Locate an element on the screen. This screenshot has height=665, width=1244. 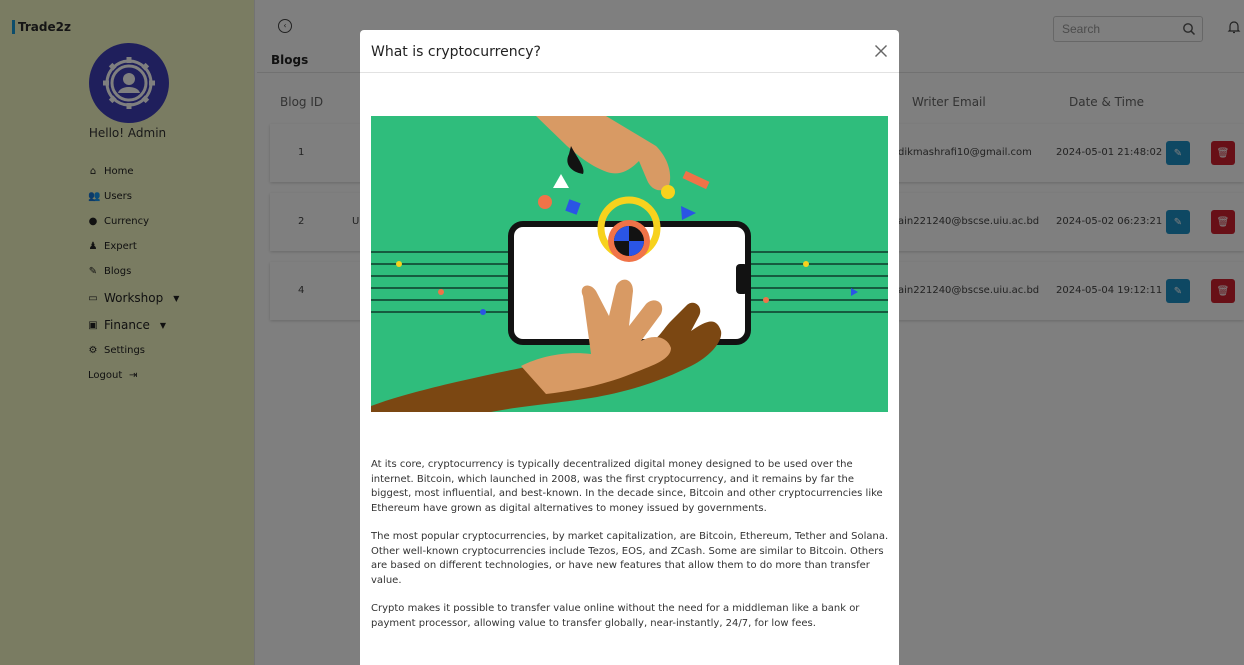
close-icon is located at coordinates (881, 51).